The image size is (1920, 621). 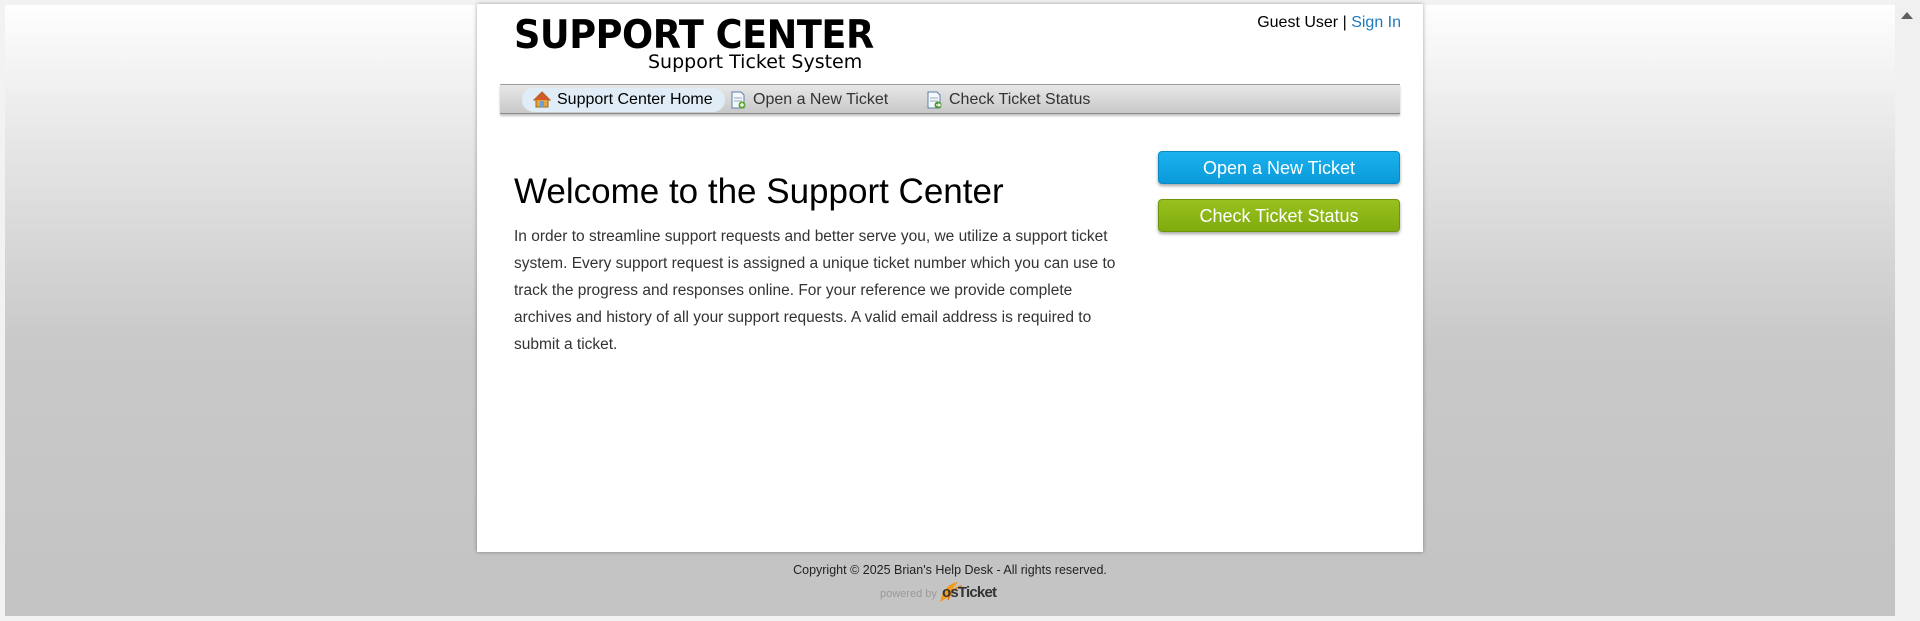 What do you see at coordinates (1279, 215) in the screenshot?
I see `check-ticket-status-button: Check Ticket Status` at bounding box center [1279, 215].